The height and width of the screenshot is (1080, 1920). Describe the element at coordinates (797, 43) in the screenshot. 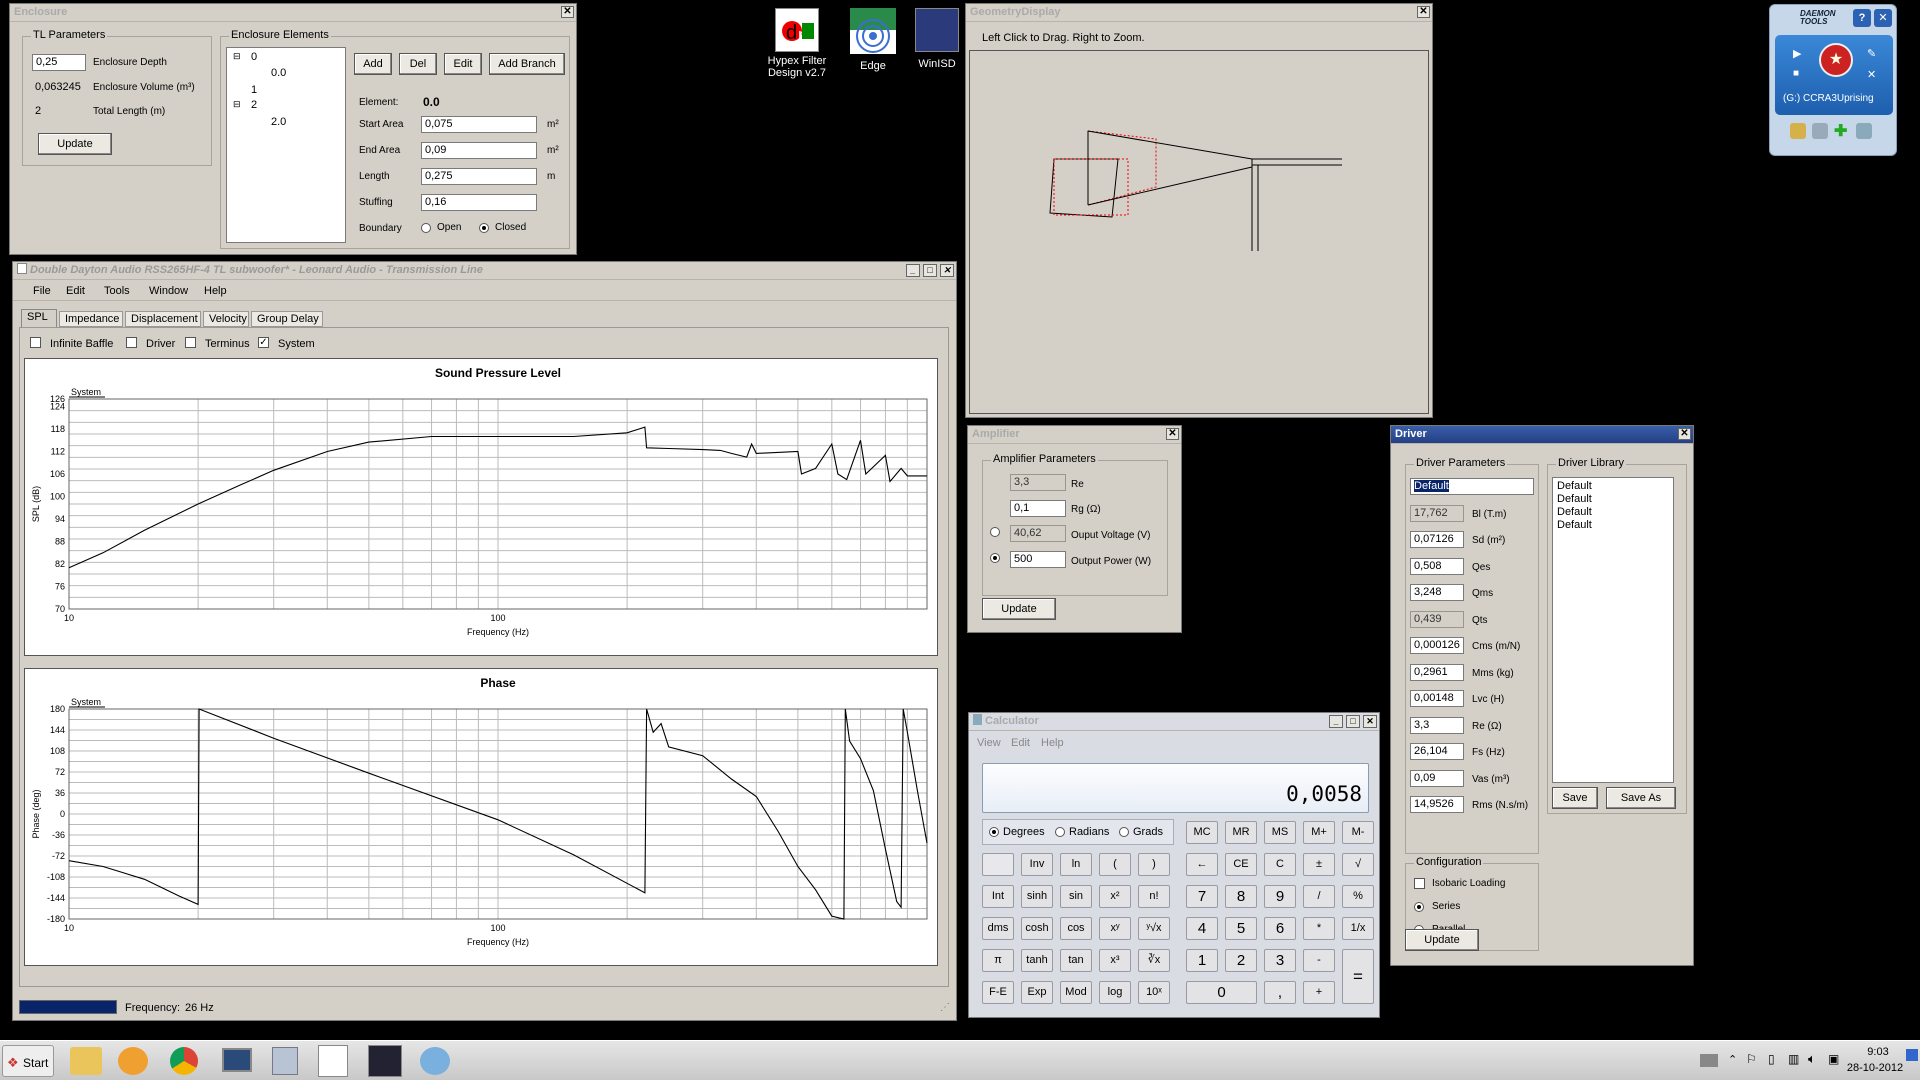

I see `desktop-icon-hypex: dp Hypex Filter Design v2.7` at that location.